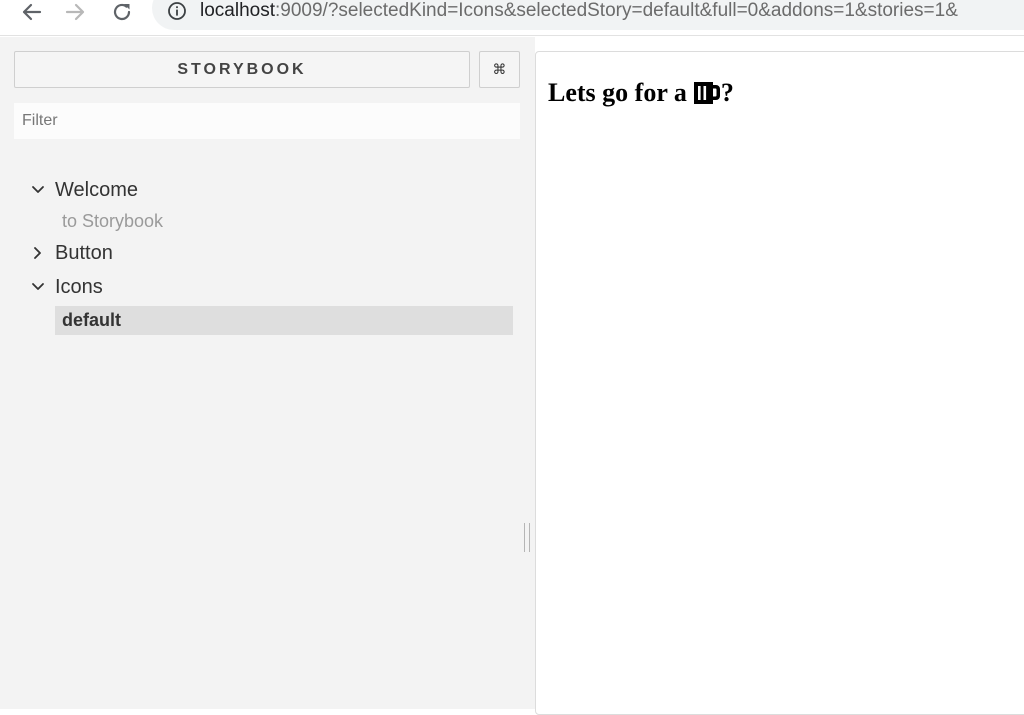 Image resolution: width=1024 pixels, height=715 pixels. Describe the element at coordinates (706, 93) in the screenshot. I see `beer-mug-icon` at that location.